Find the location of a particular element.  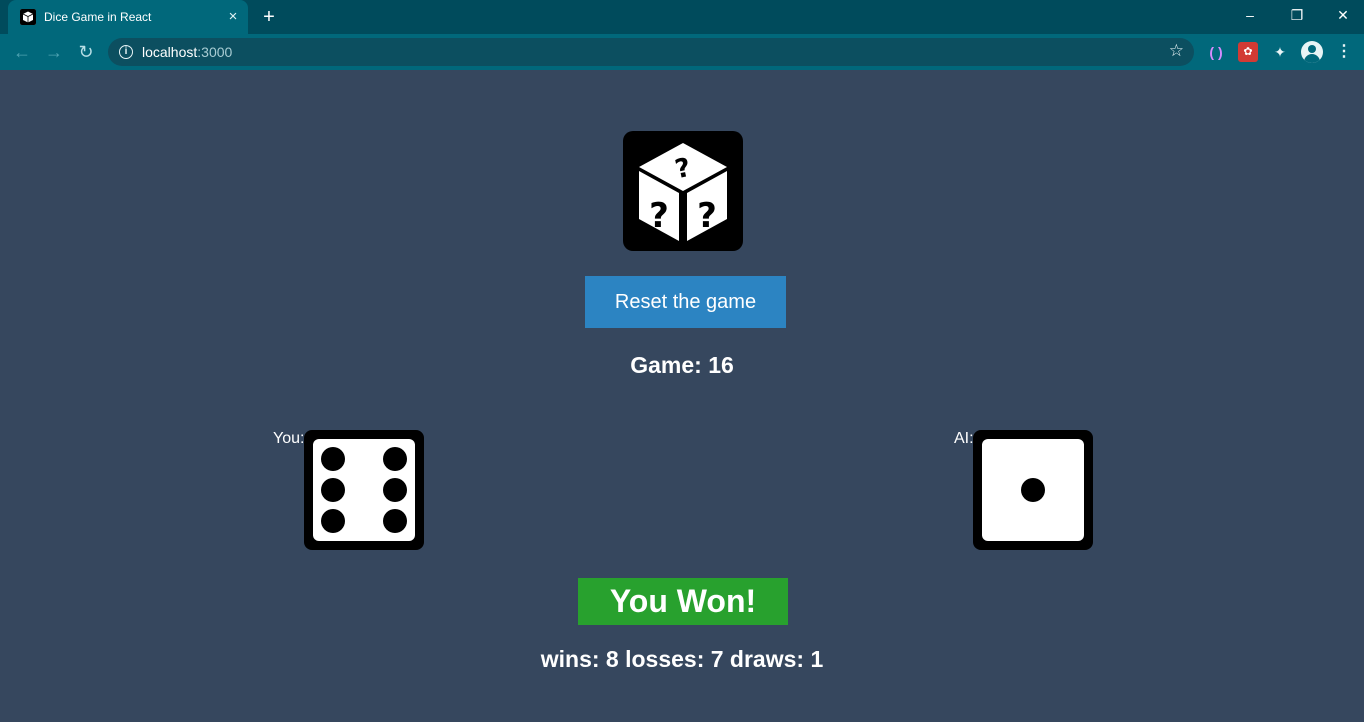

player-die is located at coordinates (364, 490).